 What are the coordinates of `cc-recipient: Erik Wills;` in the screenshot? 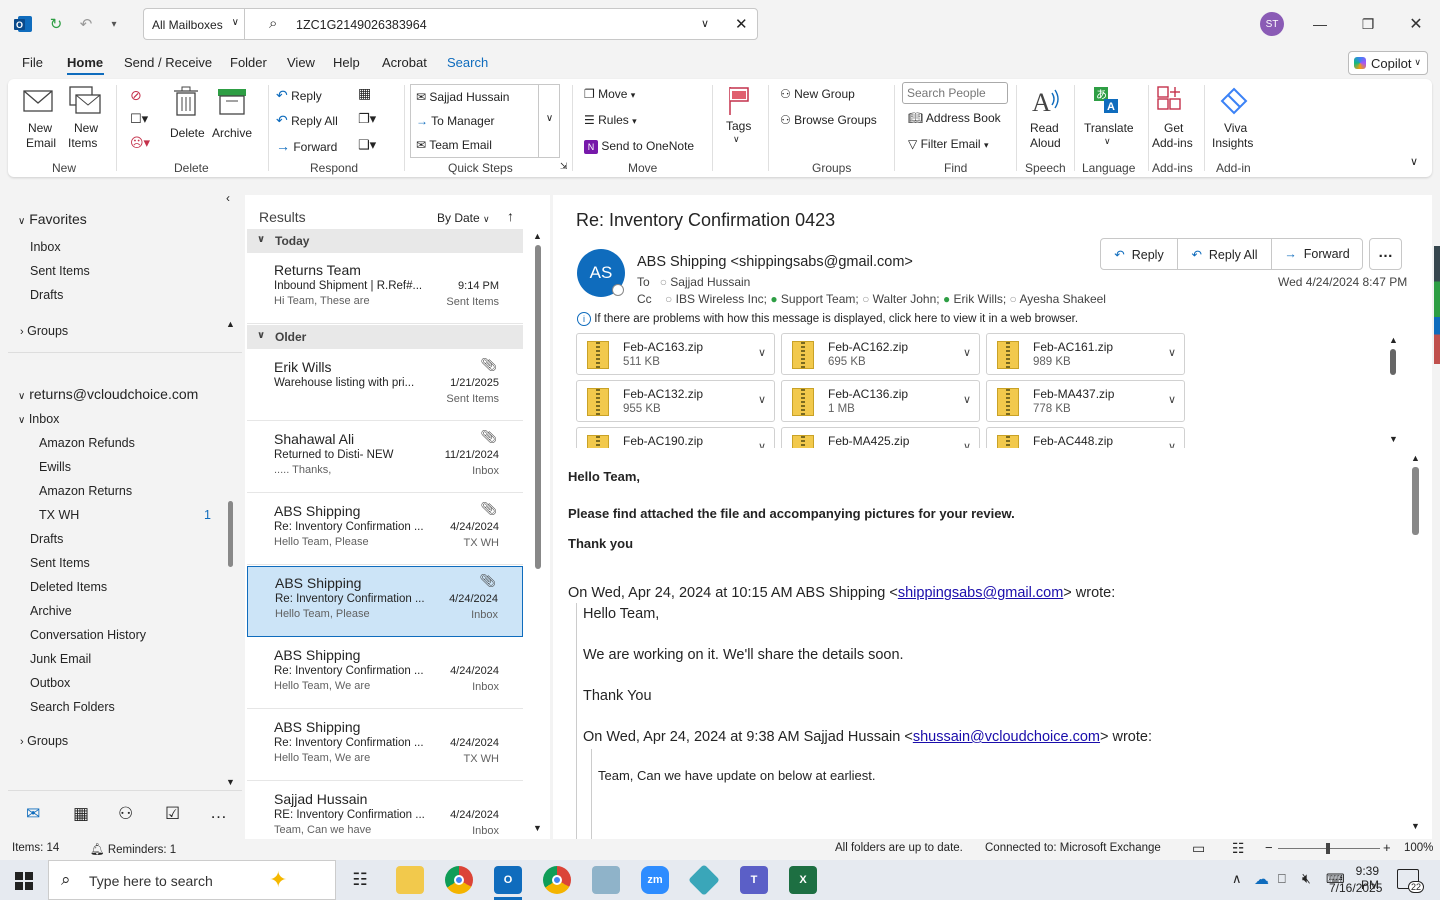 It's located at (980, 299).